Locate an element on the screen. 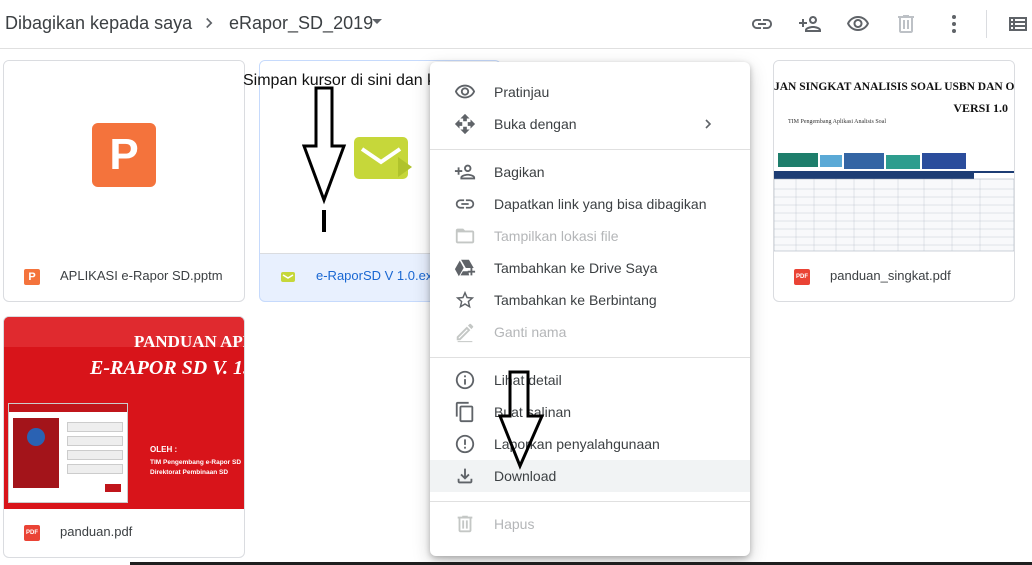 The height and width of the screenshot is (565, 1032). thumb-oleh: OLEH : is located at coordinates (164, 449).